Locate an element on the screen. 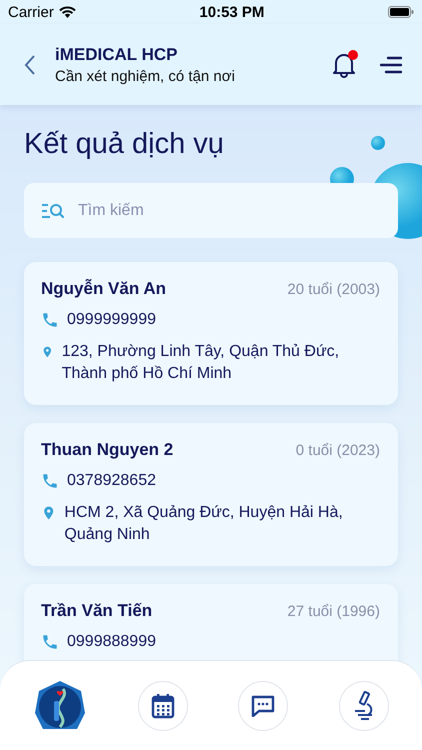 The height and width of the screenshot is (750, 422). patient-card: Trần Văn Tiến 27 tuổi (1996) 0999888999 is located at coordinates (211, 622).